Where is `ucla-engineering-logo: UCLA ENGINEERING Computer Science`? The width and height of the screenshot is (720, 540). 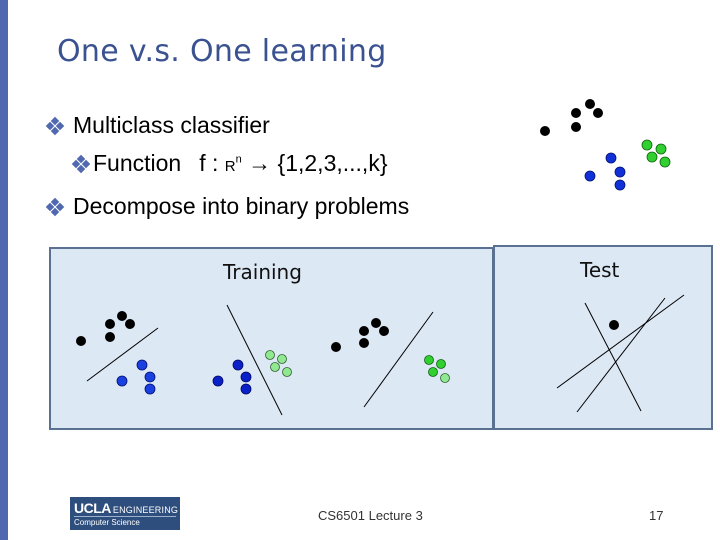
ucla-engineering-logo: UCLA ENGINEERING Computer Science is located at coordinates (125, 513).